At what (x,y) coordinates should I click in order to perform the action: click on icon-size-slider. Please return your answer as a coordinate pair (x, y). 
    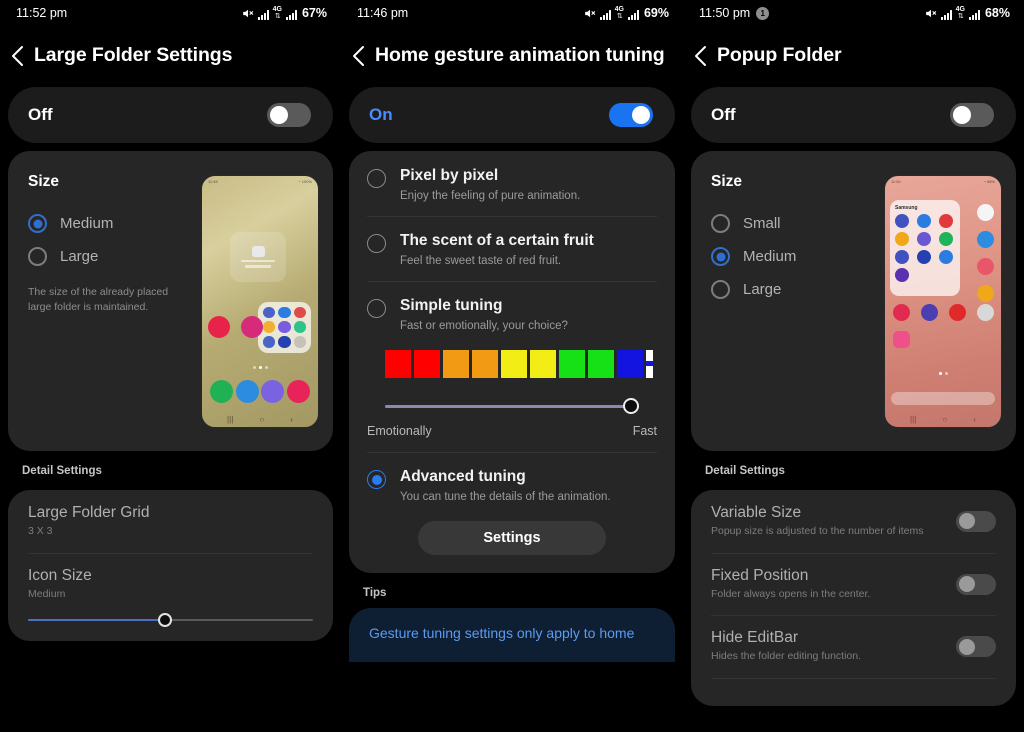
    Looking at the image, I should click on (170, 620).